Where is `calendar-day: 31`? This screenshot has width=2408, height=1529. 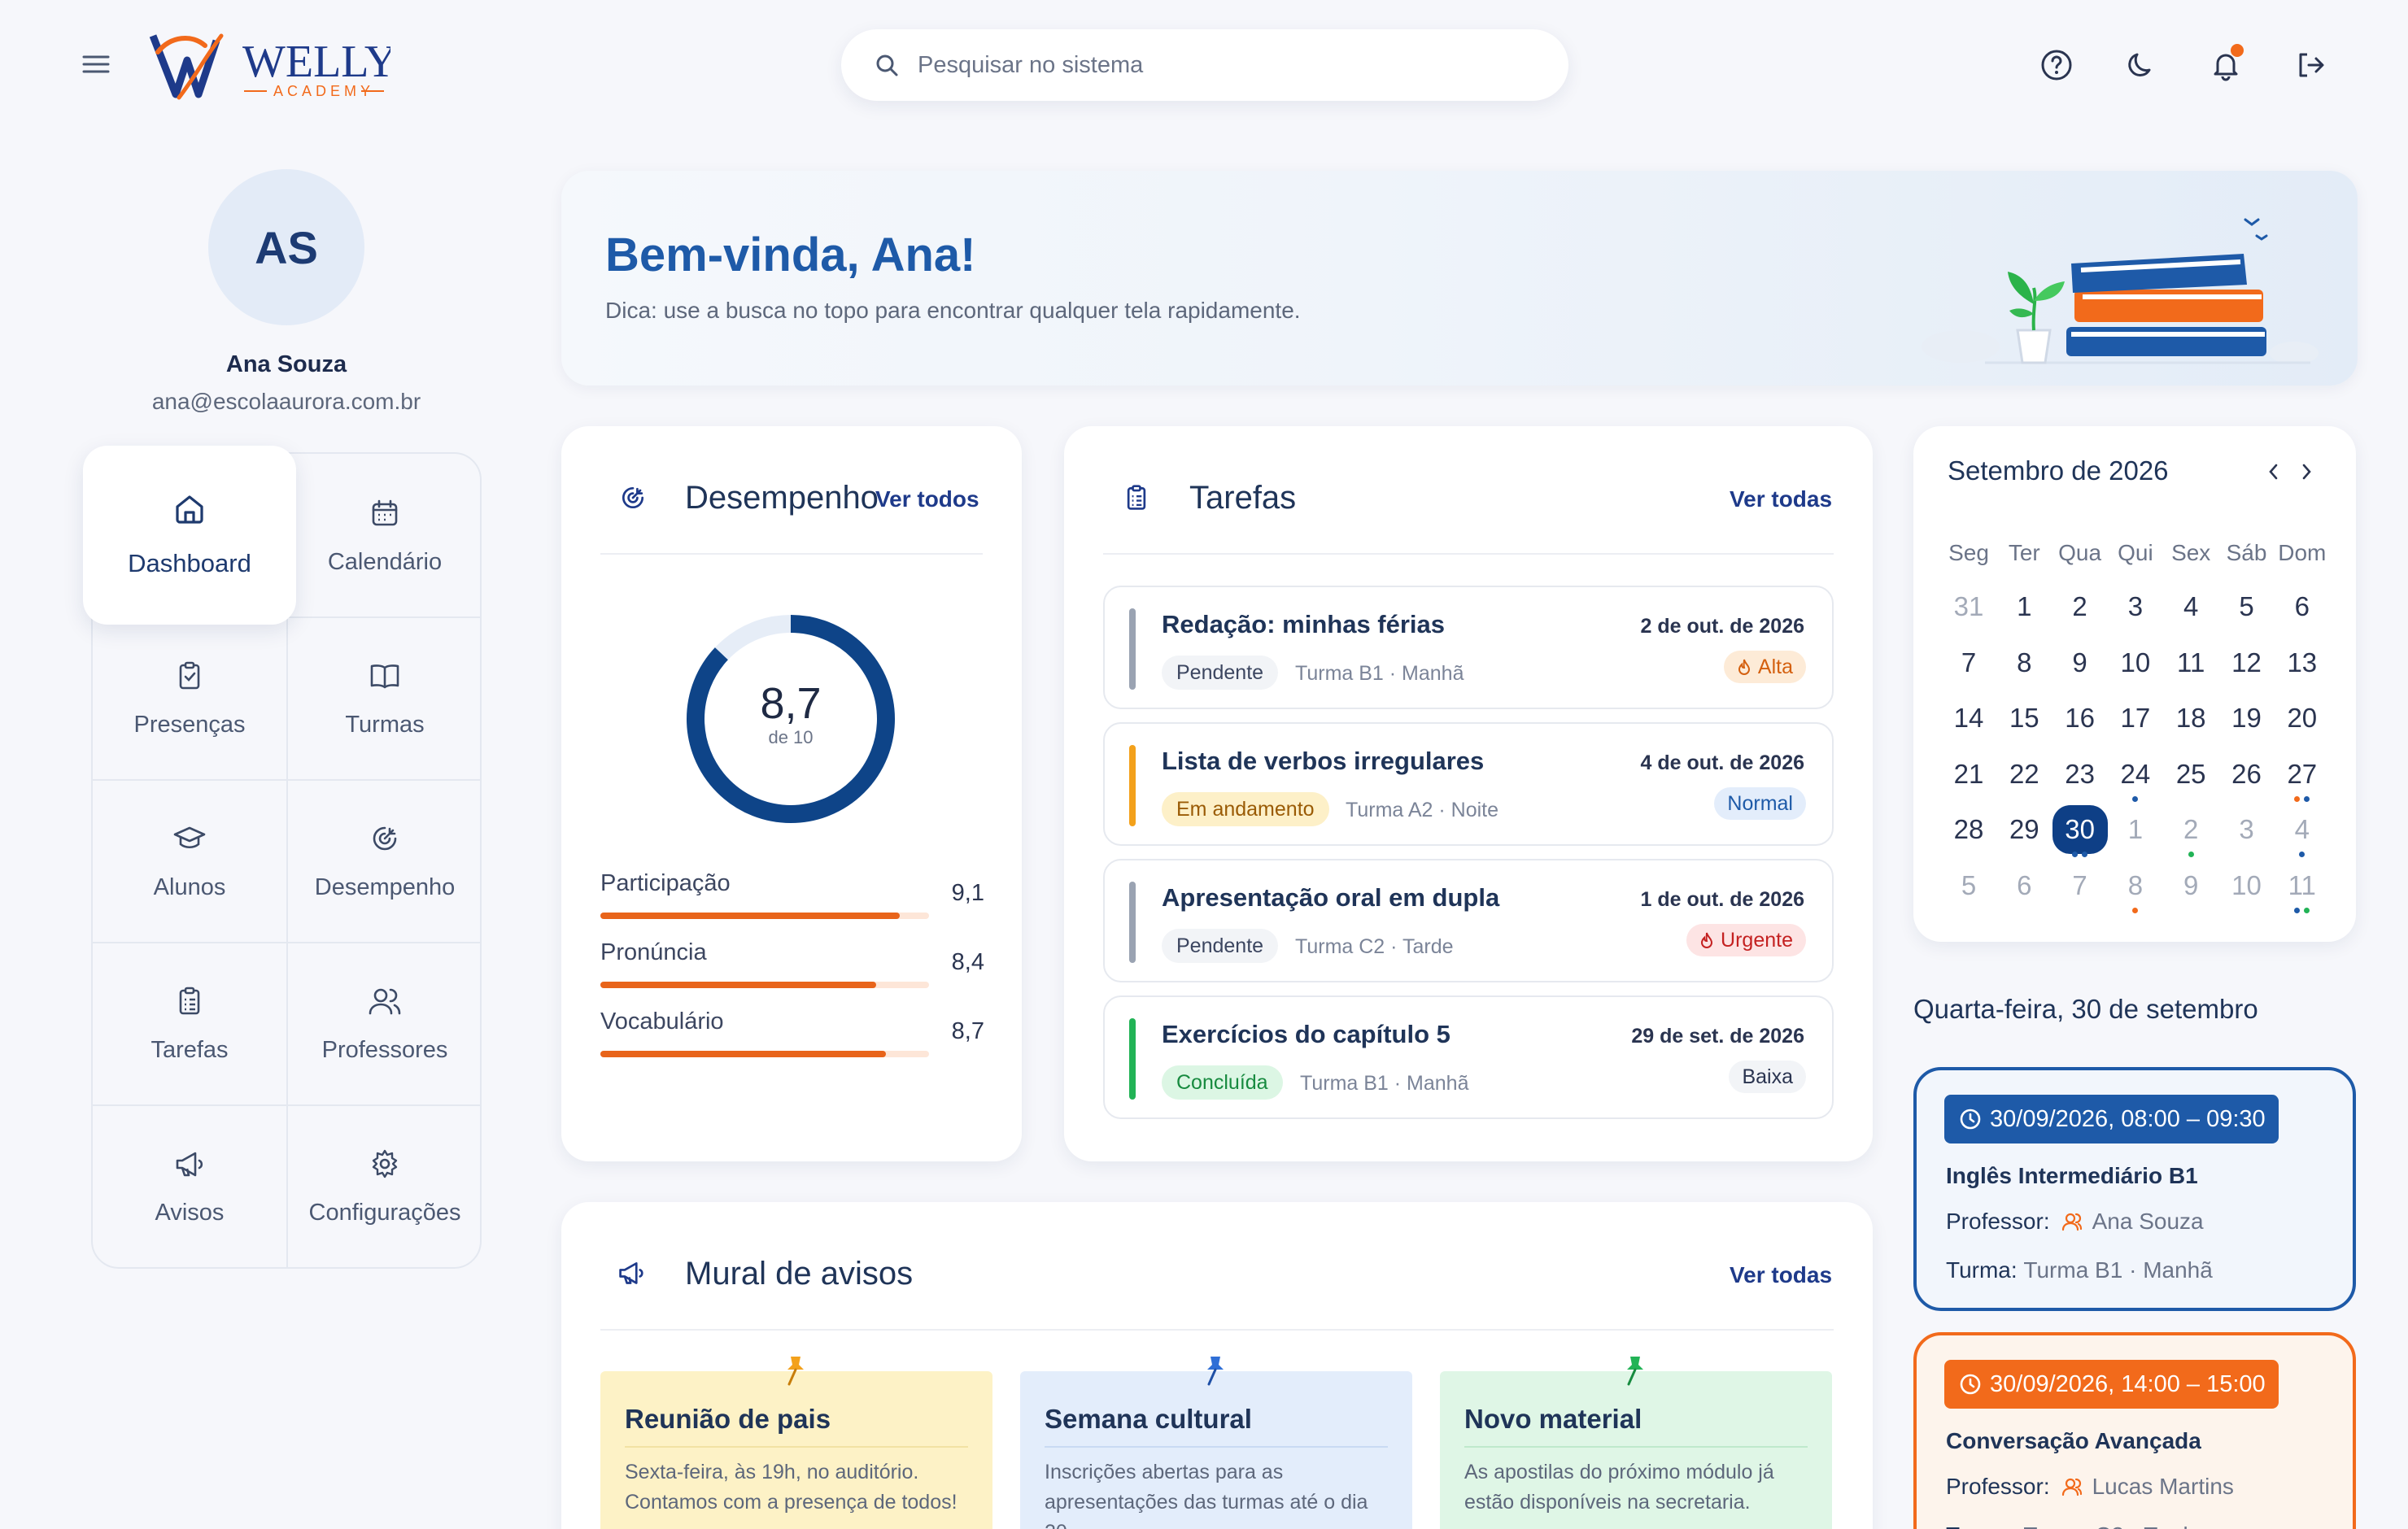
calendar-day: 31 is located at coordinates (1969, 606).